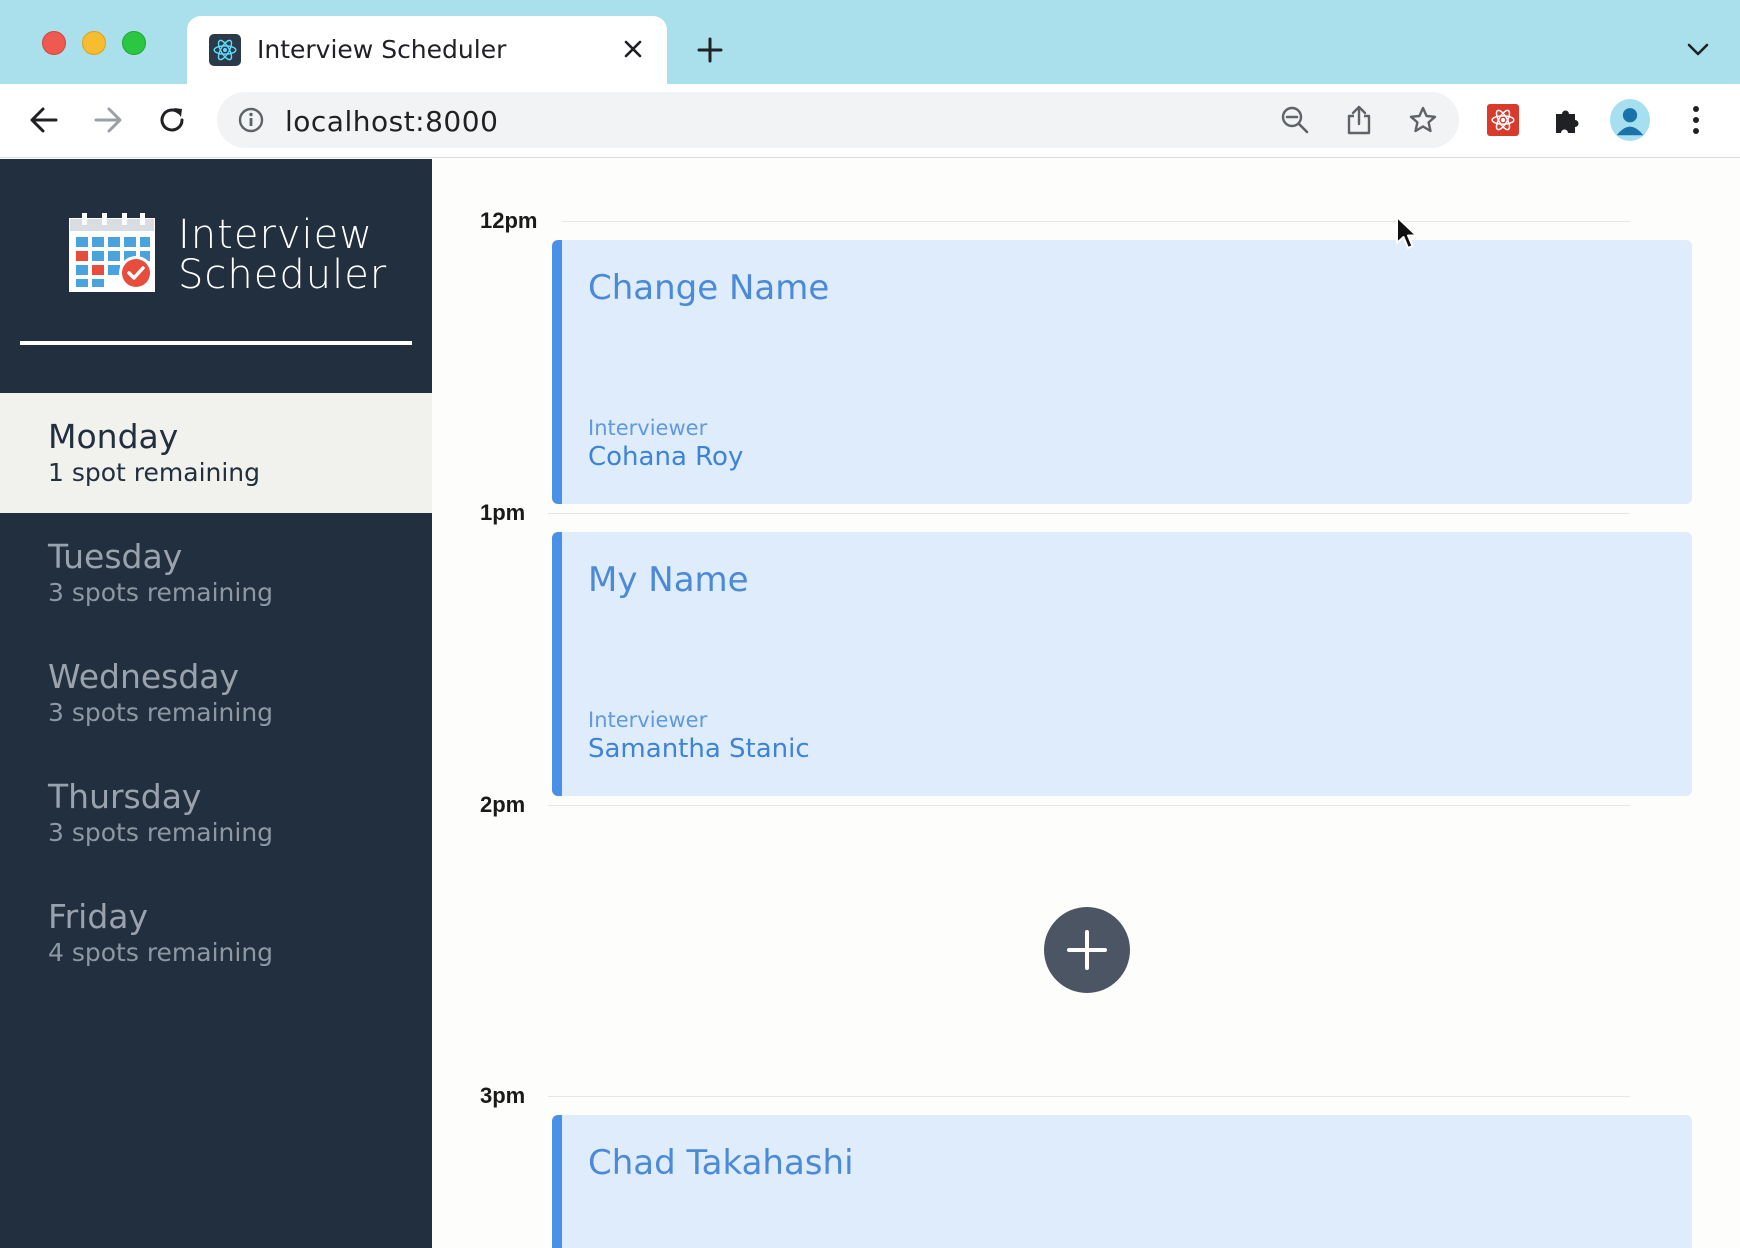  I want to click on kebab-menu-icon, so click(1696, 120).